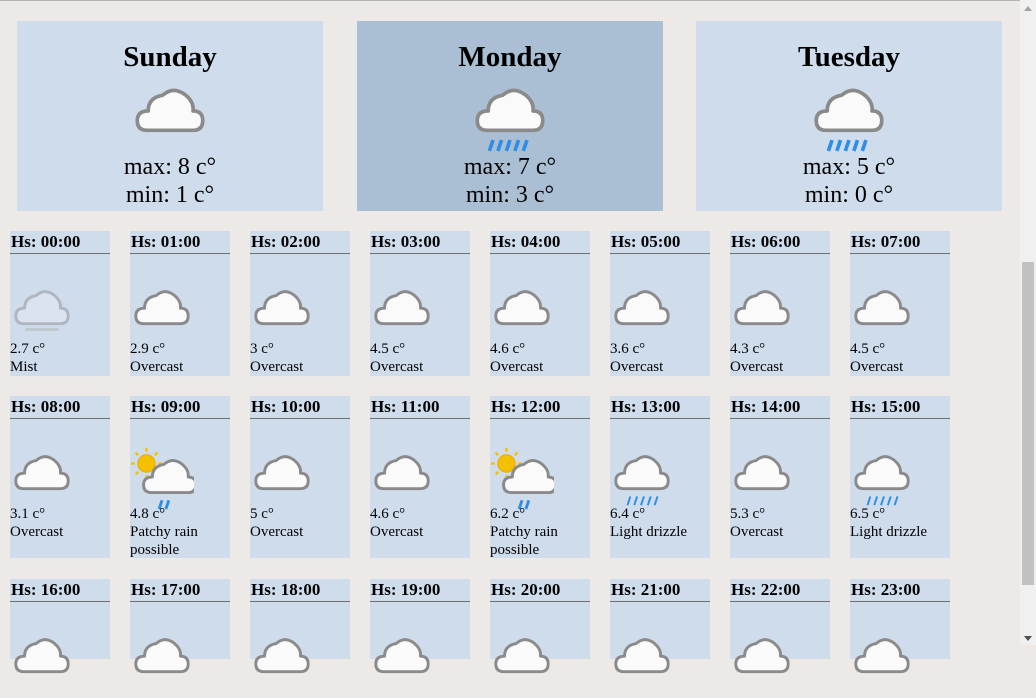  Describe the element at coordinates (900, 590) in the screenshot. I see `hour-time: Hs: 23:00` at that location.